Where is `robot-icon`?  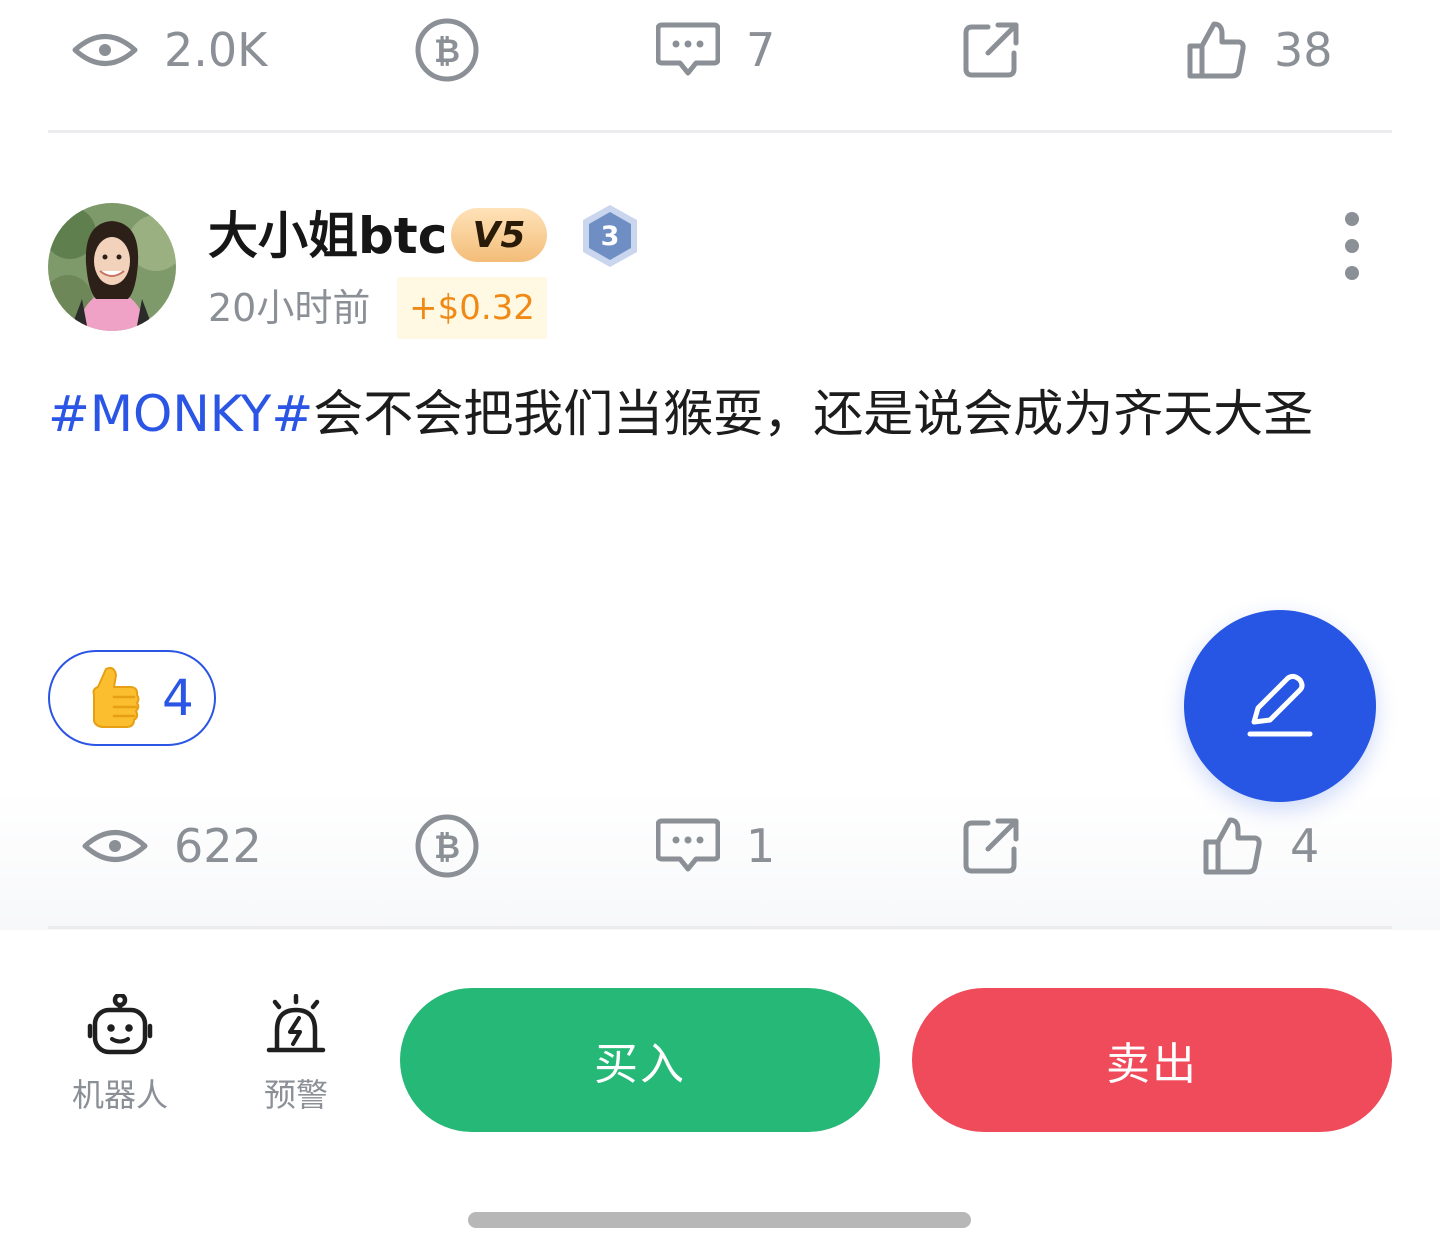
robot-icon is located at coordinates (120, 1024).